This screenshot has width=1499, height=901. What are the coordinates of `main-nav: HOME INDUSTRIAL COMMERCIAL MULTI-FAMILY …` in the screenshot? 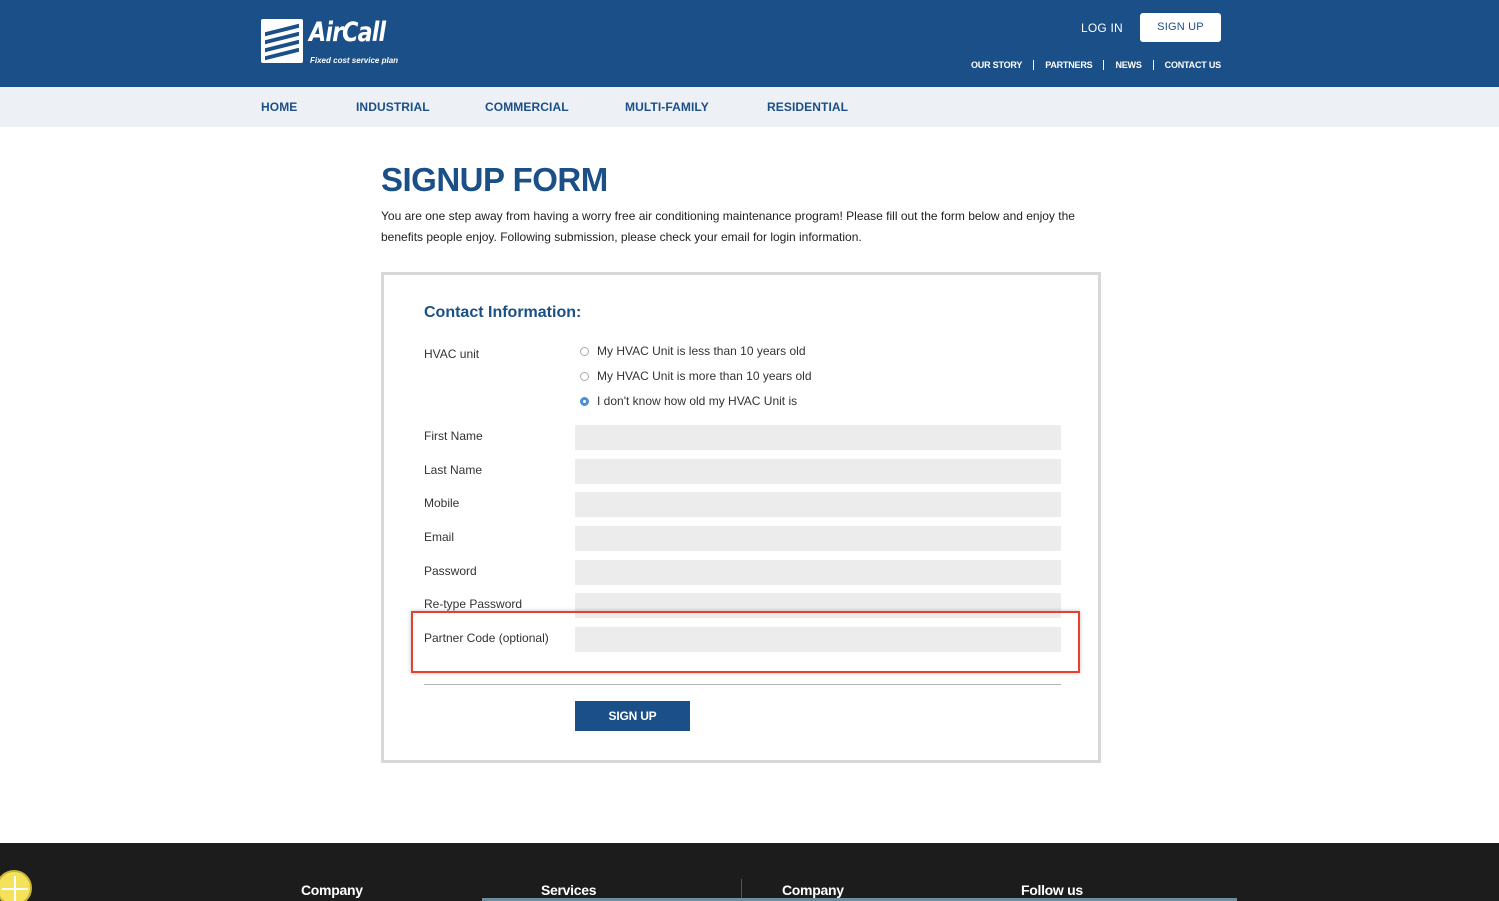 It's located at (749, 107).